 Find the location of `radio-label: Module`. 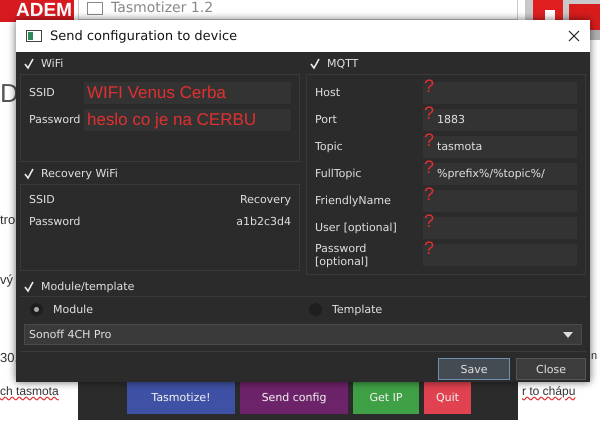

radio-label: Module is located at coordinates (73, 309).